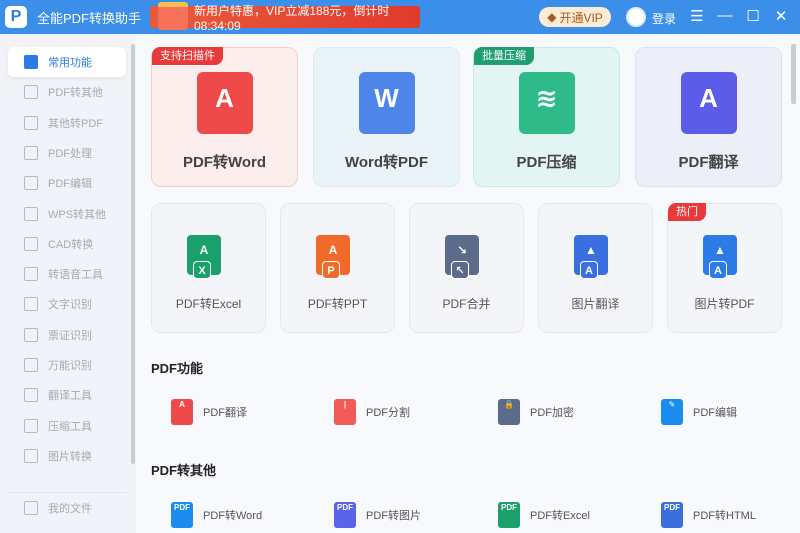 This screenshot has width=800, height=533. I want to click on sidebar-item-label: 转语音工具, so click(75, 275).